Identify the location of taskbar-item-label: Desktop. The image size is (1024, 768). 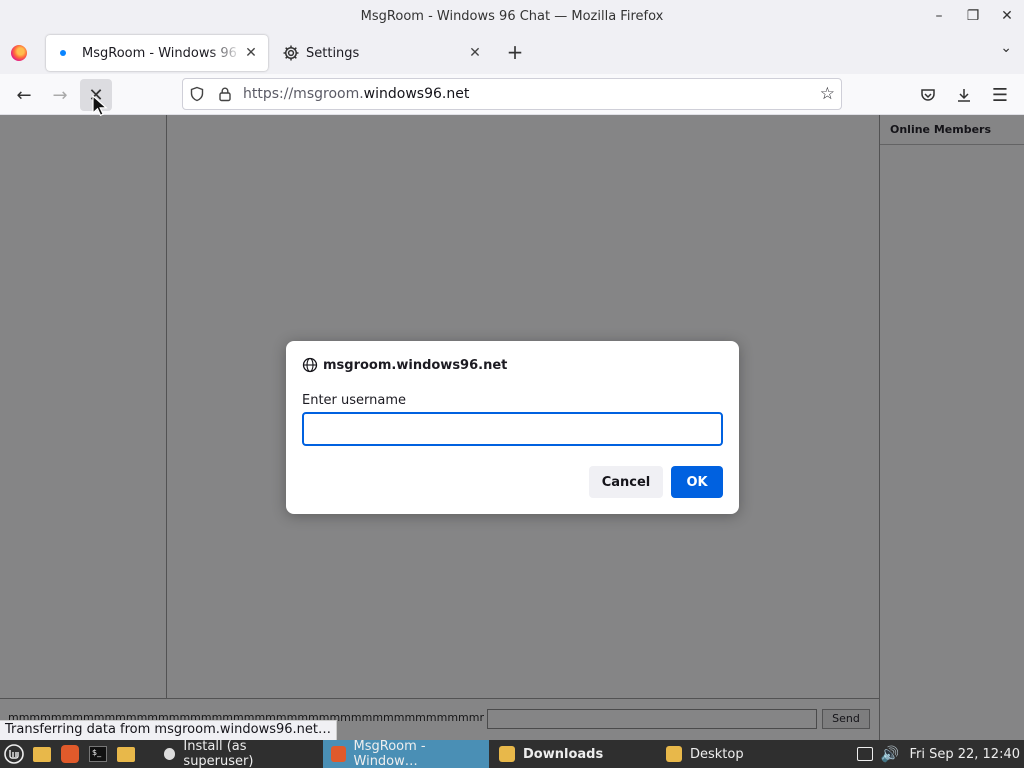
(717, 754).